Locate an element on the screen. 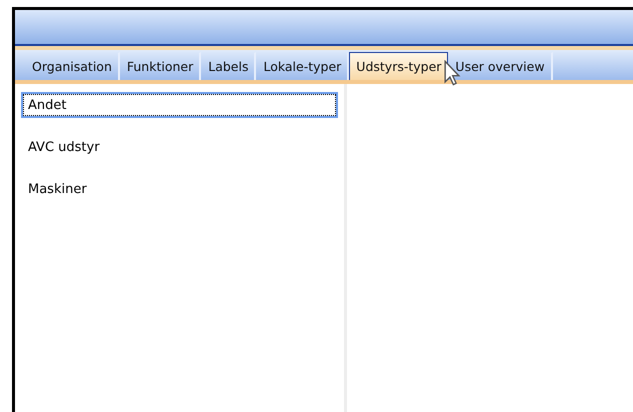  tab: Udstyrs-typer is located at coordinates (398, 66).